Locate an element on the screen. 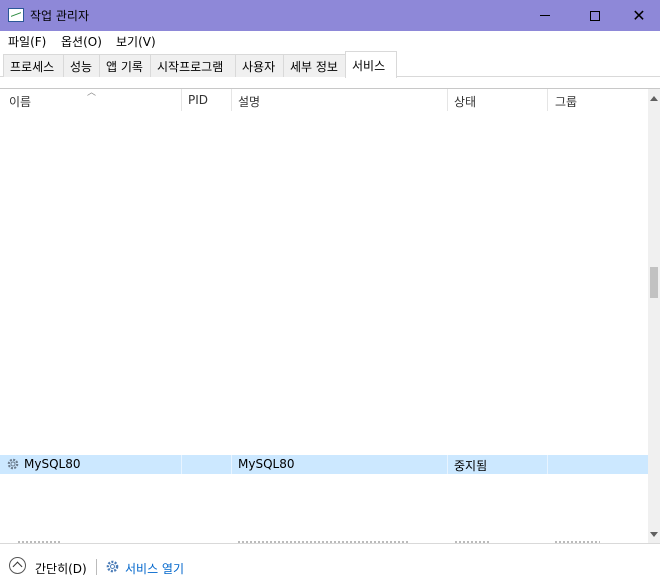 Image resolution: width=660 pixels, height=585 pixels. scroll-up-icon is located at coordinates (654, 98).